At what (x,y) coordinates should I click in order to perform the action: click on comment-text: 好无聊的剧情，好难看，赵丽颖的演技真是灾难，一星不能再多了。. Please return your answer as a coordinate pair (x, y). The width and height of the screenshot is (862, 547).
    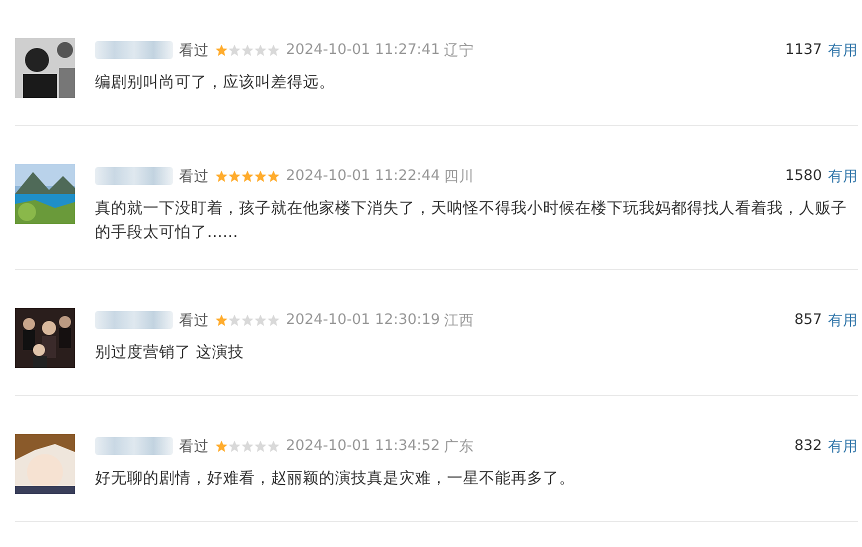
    Looking at the image, I should click on (335, 478).